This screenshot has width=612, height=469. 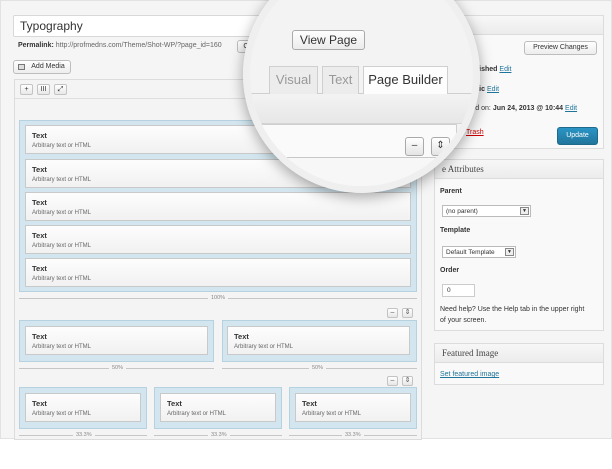 What do you see at coordinates (577, 136) in the screenshot?
I see `update-button: Update` at bounding box center [577, 136].